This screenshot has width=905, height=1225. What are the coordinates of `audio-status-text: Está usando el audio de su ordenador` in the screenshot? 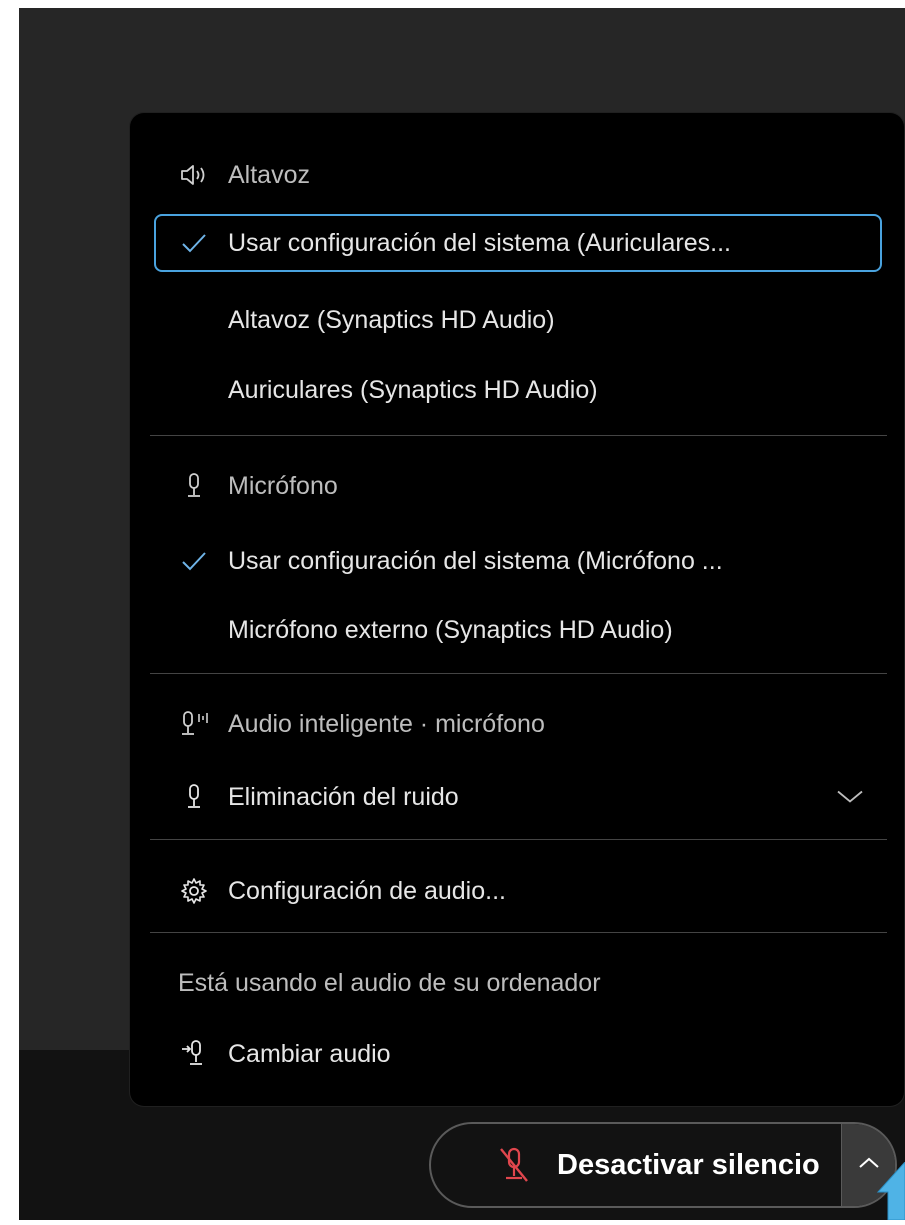 It's located at (517, 983).